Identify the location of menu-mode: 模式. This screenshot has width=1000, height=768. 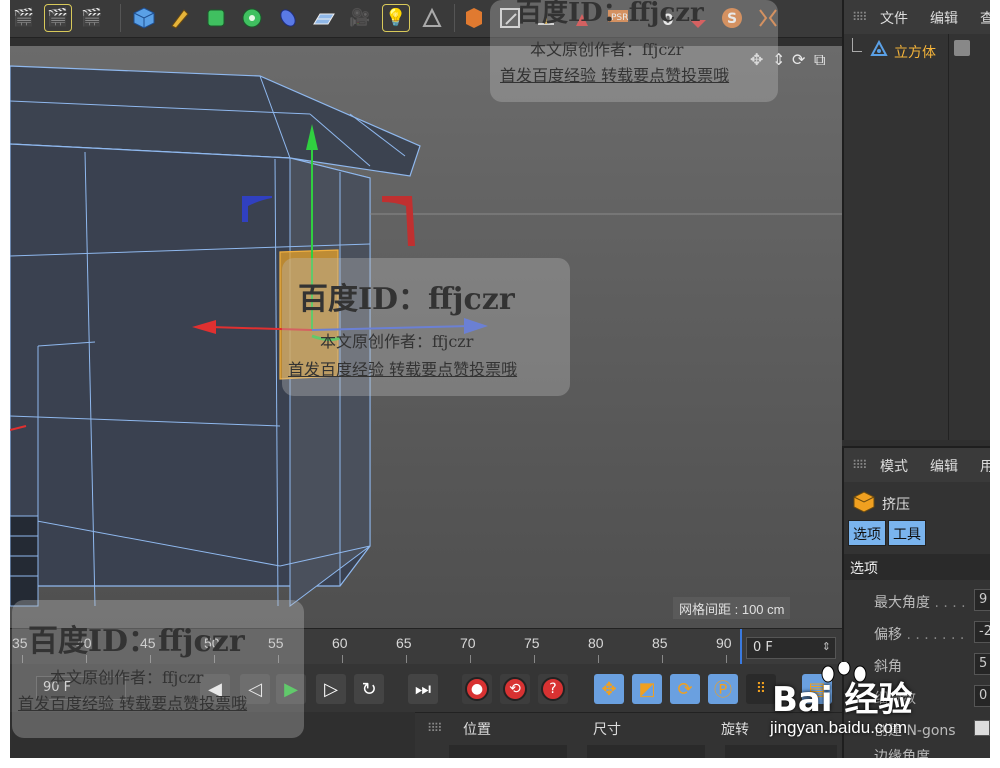
(894, 466).